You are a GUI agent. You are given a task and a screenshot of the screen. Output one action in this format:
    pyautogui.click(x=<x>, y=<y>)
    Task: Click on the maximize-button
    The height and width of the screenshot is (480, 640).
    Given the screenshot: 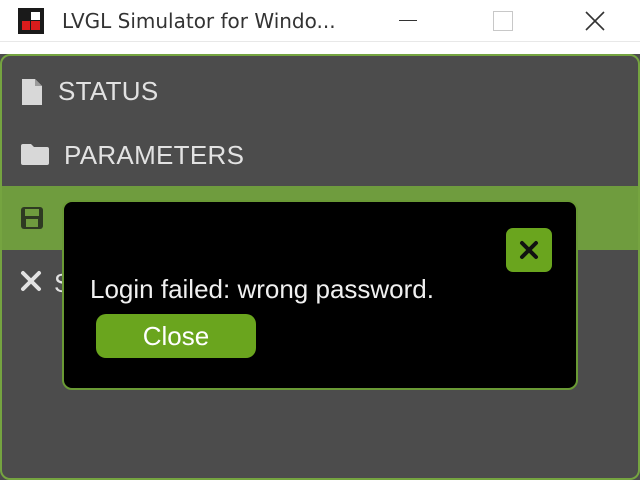 What is the action you would take?
    pyautogui.click(x=503, y=21)
    